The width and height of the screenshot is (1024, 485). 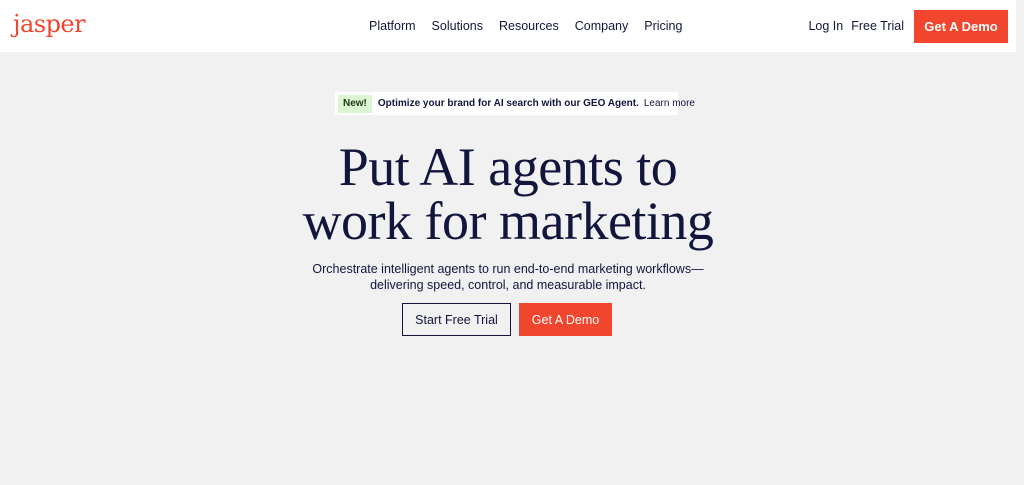 What do you see at coordinates (355, 103) in the screenshot?
I see `new-badge: New!` at bounding box center [355, 103].